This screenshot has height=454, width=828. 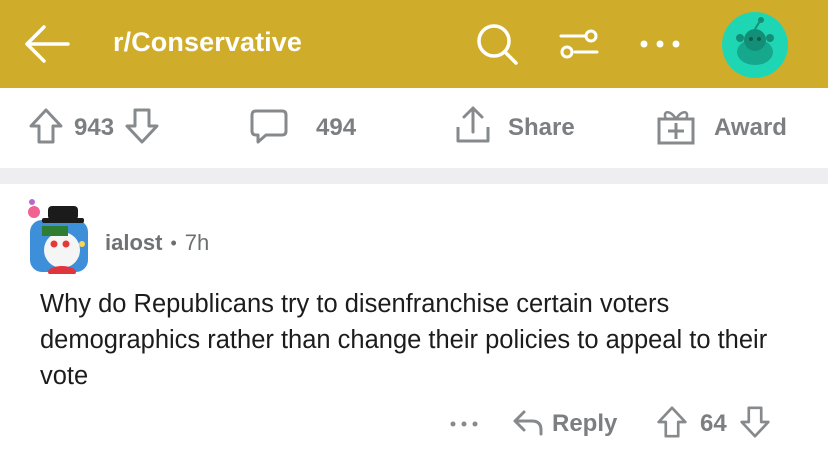 I want to click on award-button: Award, so click(x=720, y=128).